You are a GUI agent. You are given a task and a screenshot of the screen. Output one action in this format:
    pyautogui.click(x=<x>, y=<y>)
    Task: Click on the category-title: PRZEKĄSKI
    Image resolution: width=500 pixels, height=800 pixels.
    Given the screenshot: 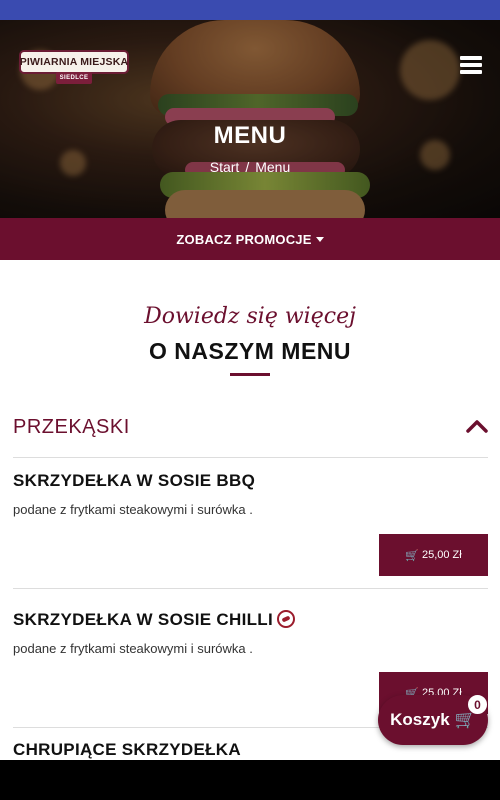 What is the action you would take?
    pyautogui.click(x=71, y=427)
    